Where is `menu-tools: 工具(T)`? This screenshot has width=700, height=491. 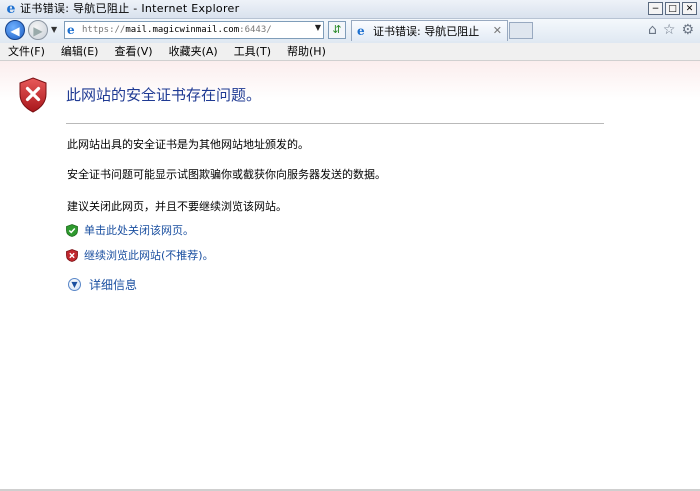
menu-tools: 工具(T) is located at coordinates (252, 51).